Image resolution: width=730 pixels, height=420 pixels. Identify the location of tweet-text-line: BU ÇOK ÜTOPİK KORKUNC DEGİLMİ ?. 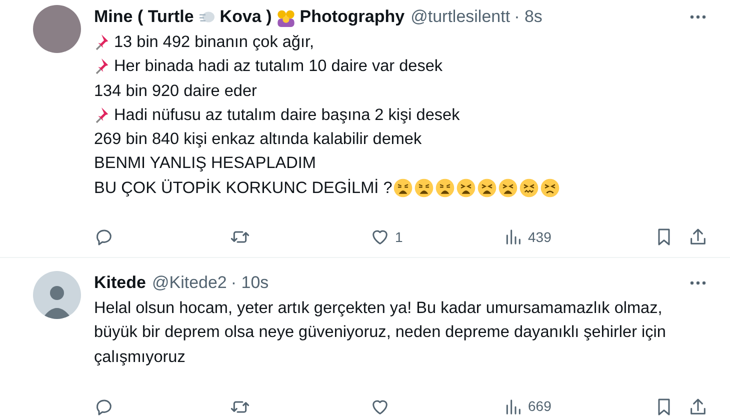
(243, 188).